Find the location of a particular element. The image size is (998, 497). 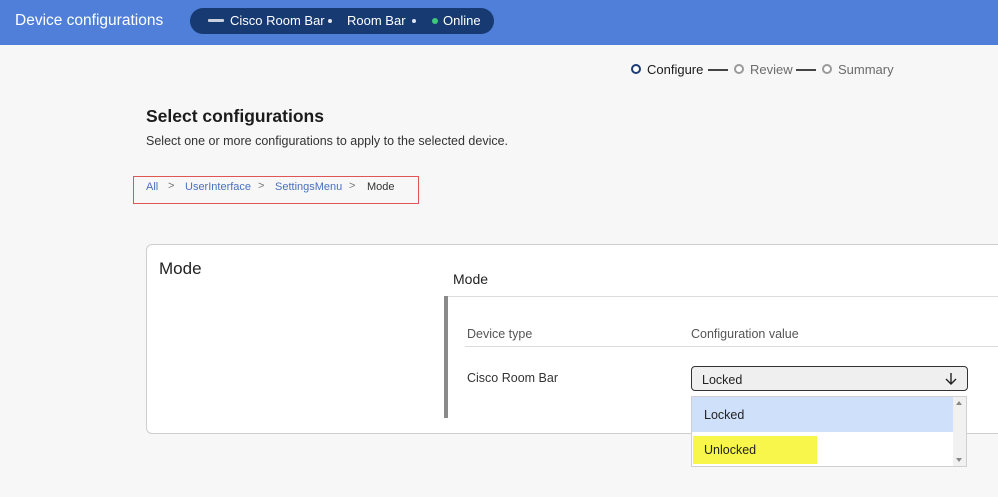

breadcrumb-all: All is located at coordinates (152, 187).